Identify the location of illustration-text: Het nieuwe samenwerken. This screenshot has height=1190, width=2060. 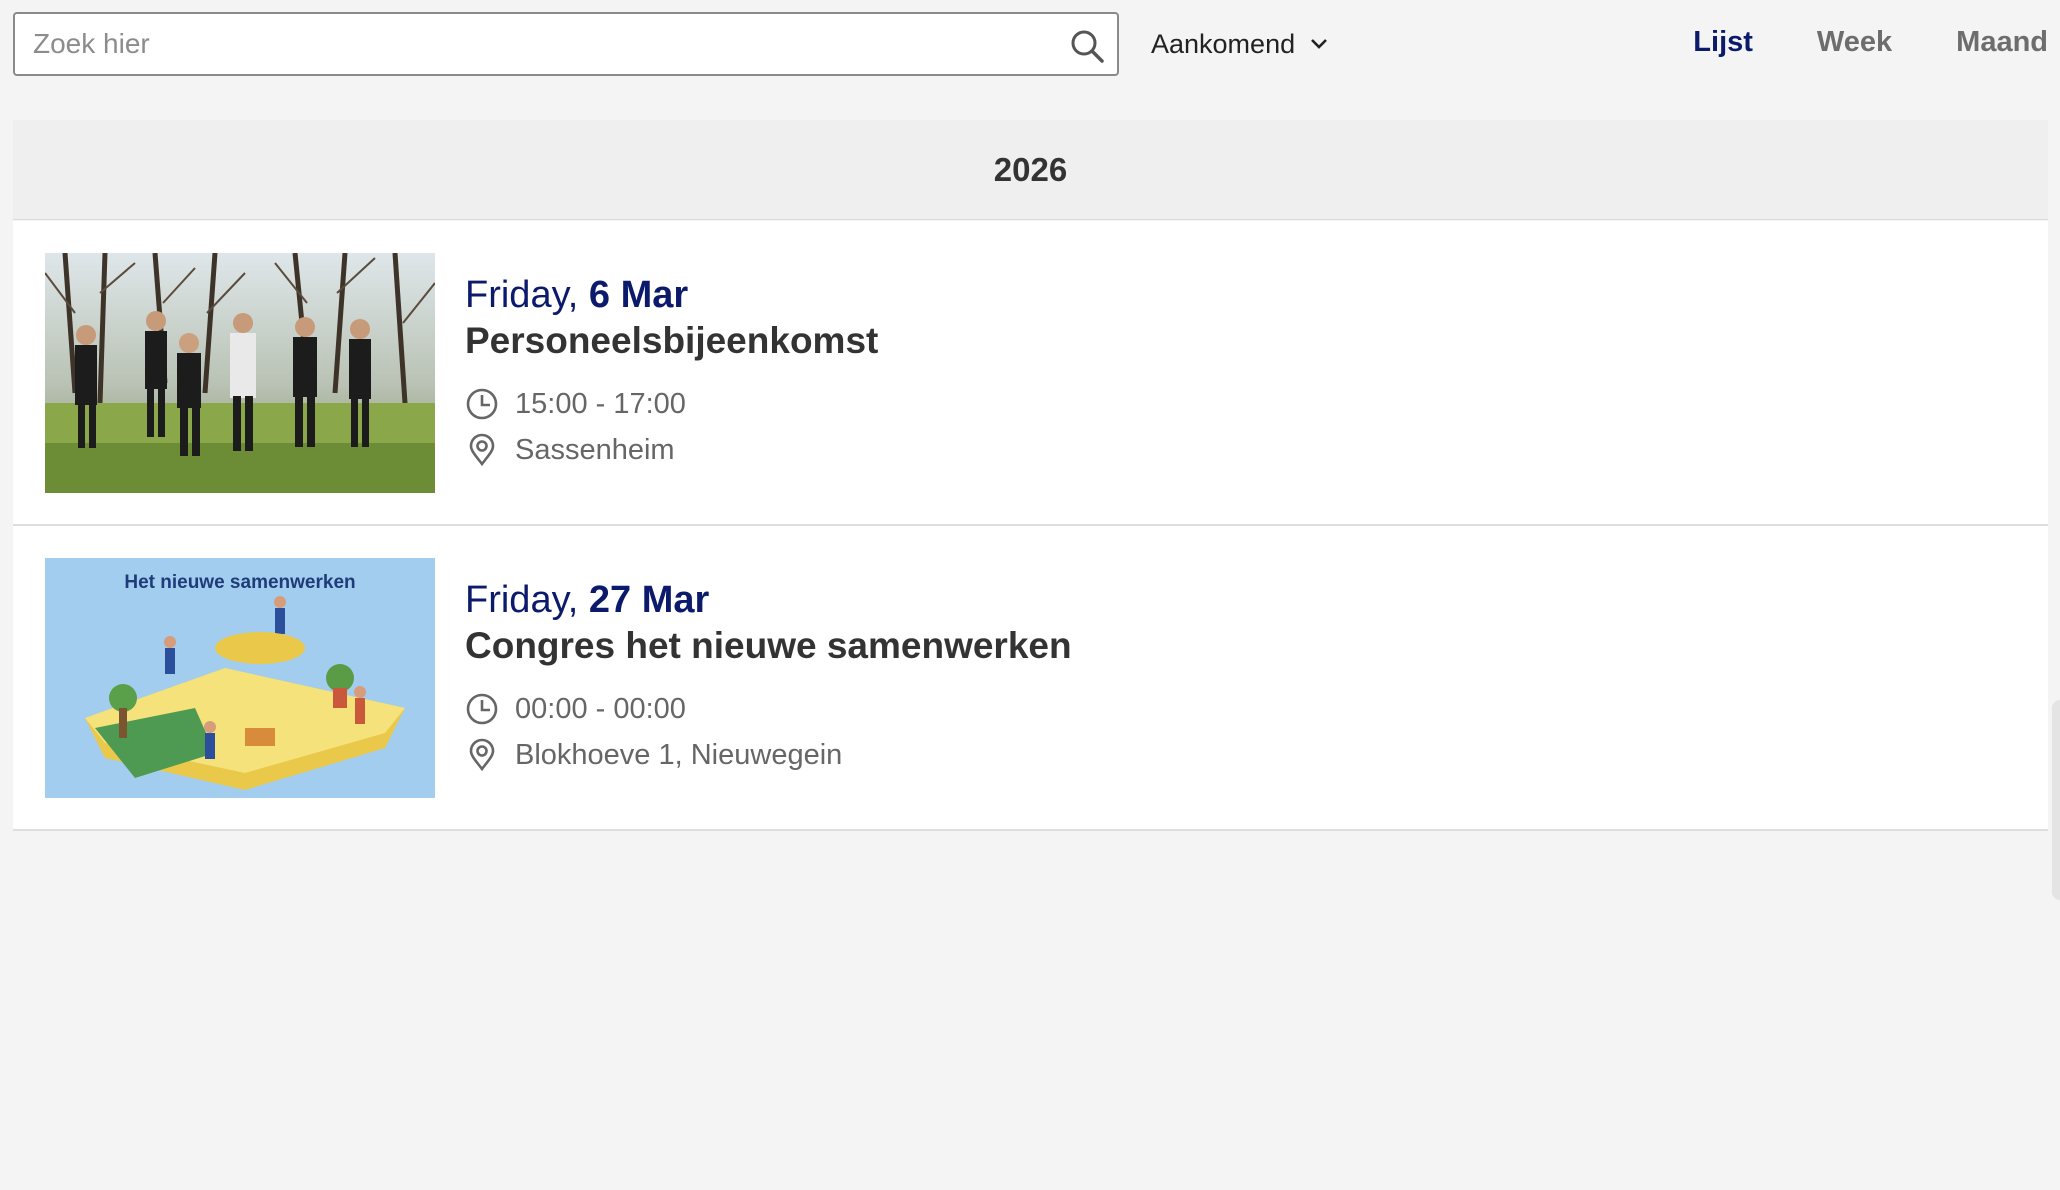
(239, 582).